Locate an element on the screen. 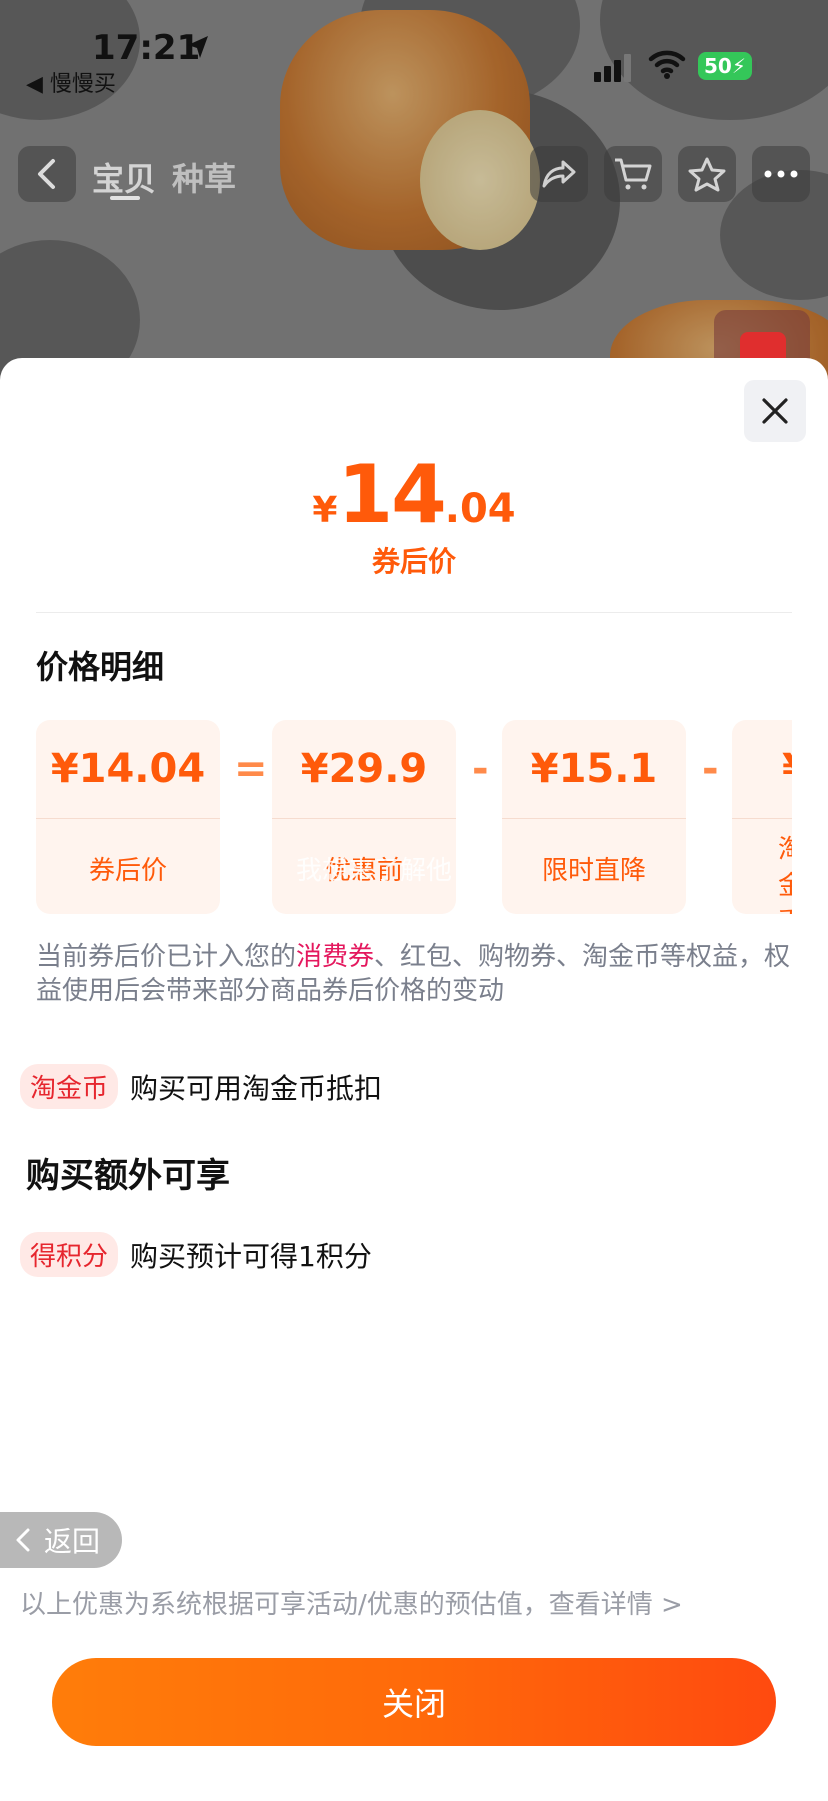  note-highlight: 消费券 is located at coordinates (335, 957).